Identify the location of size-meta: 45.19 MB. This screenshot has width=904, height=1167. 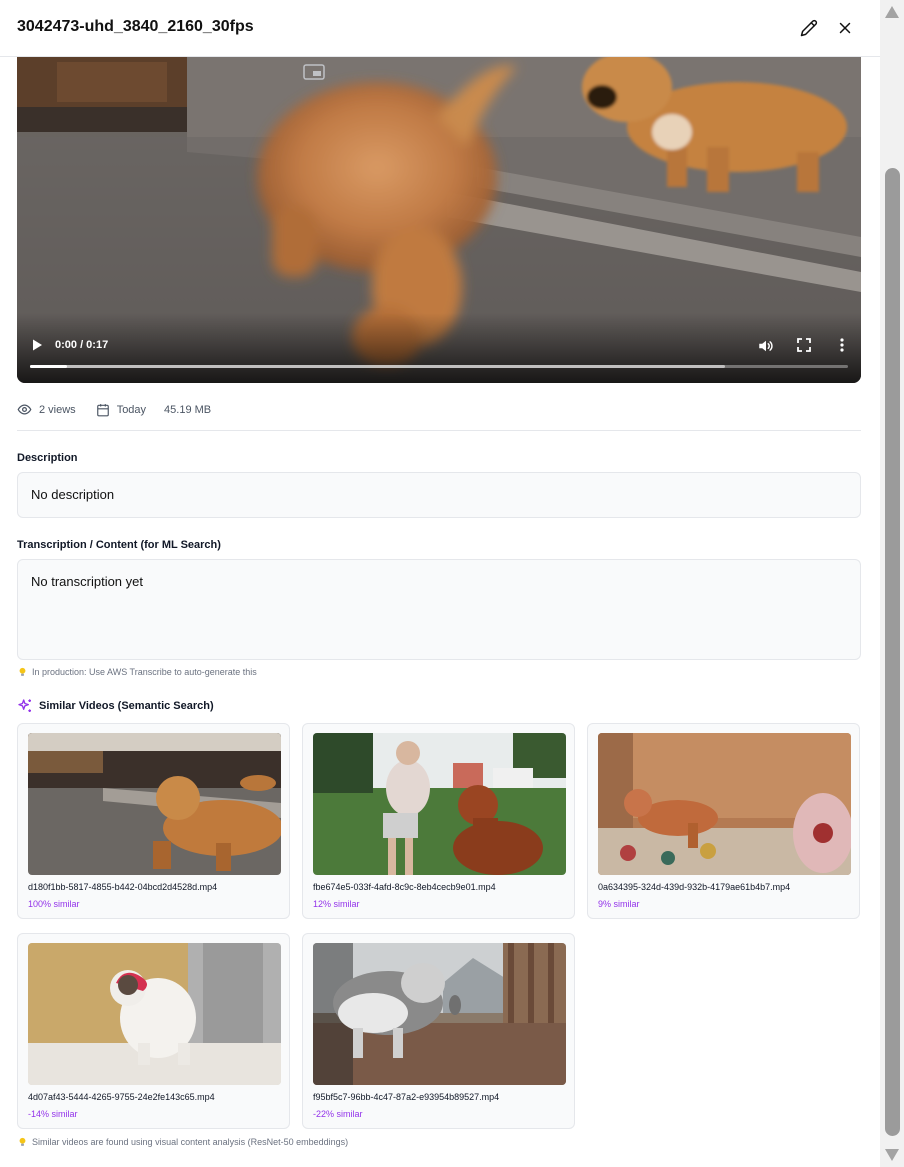
(187, 410).